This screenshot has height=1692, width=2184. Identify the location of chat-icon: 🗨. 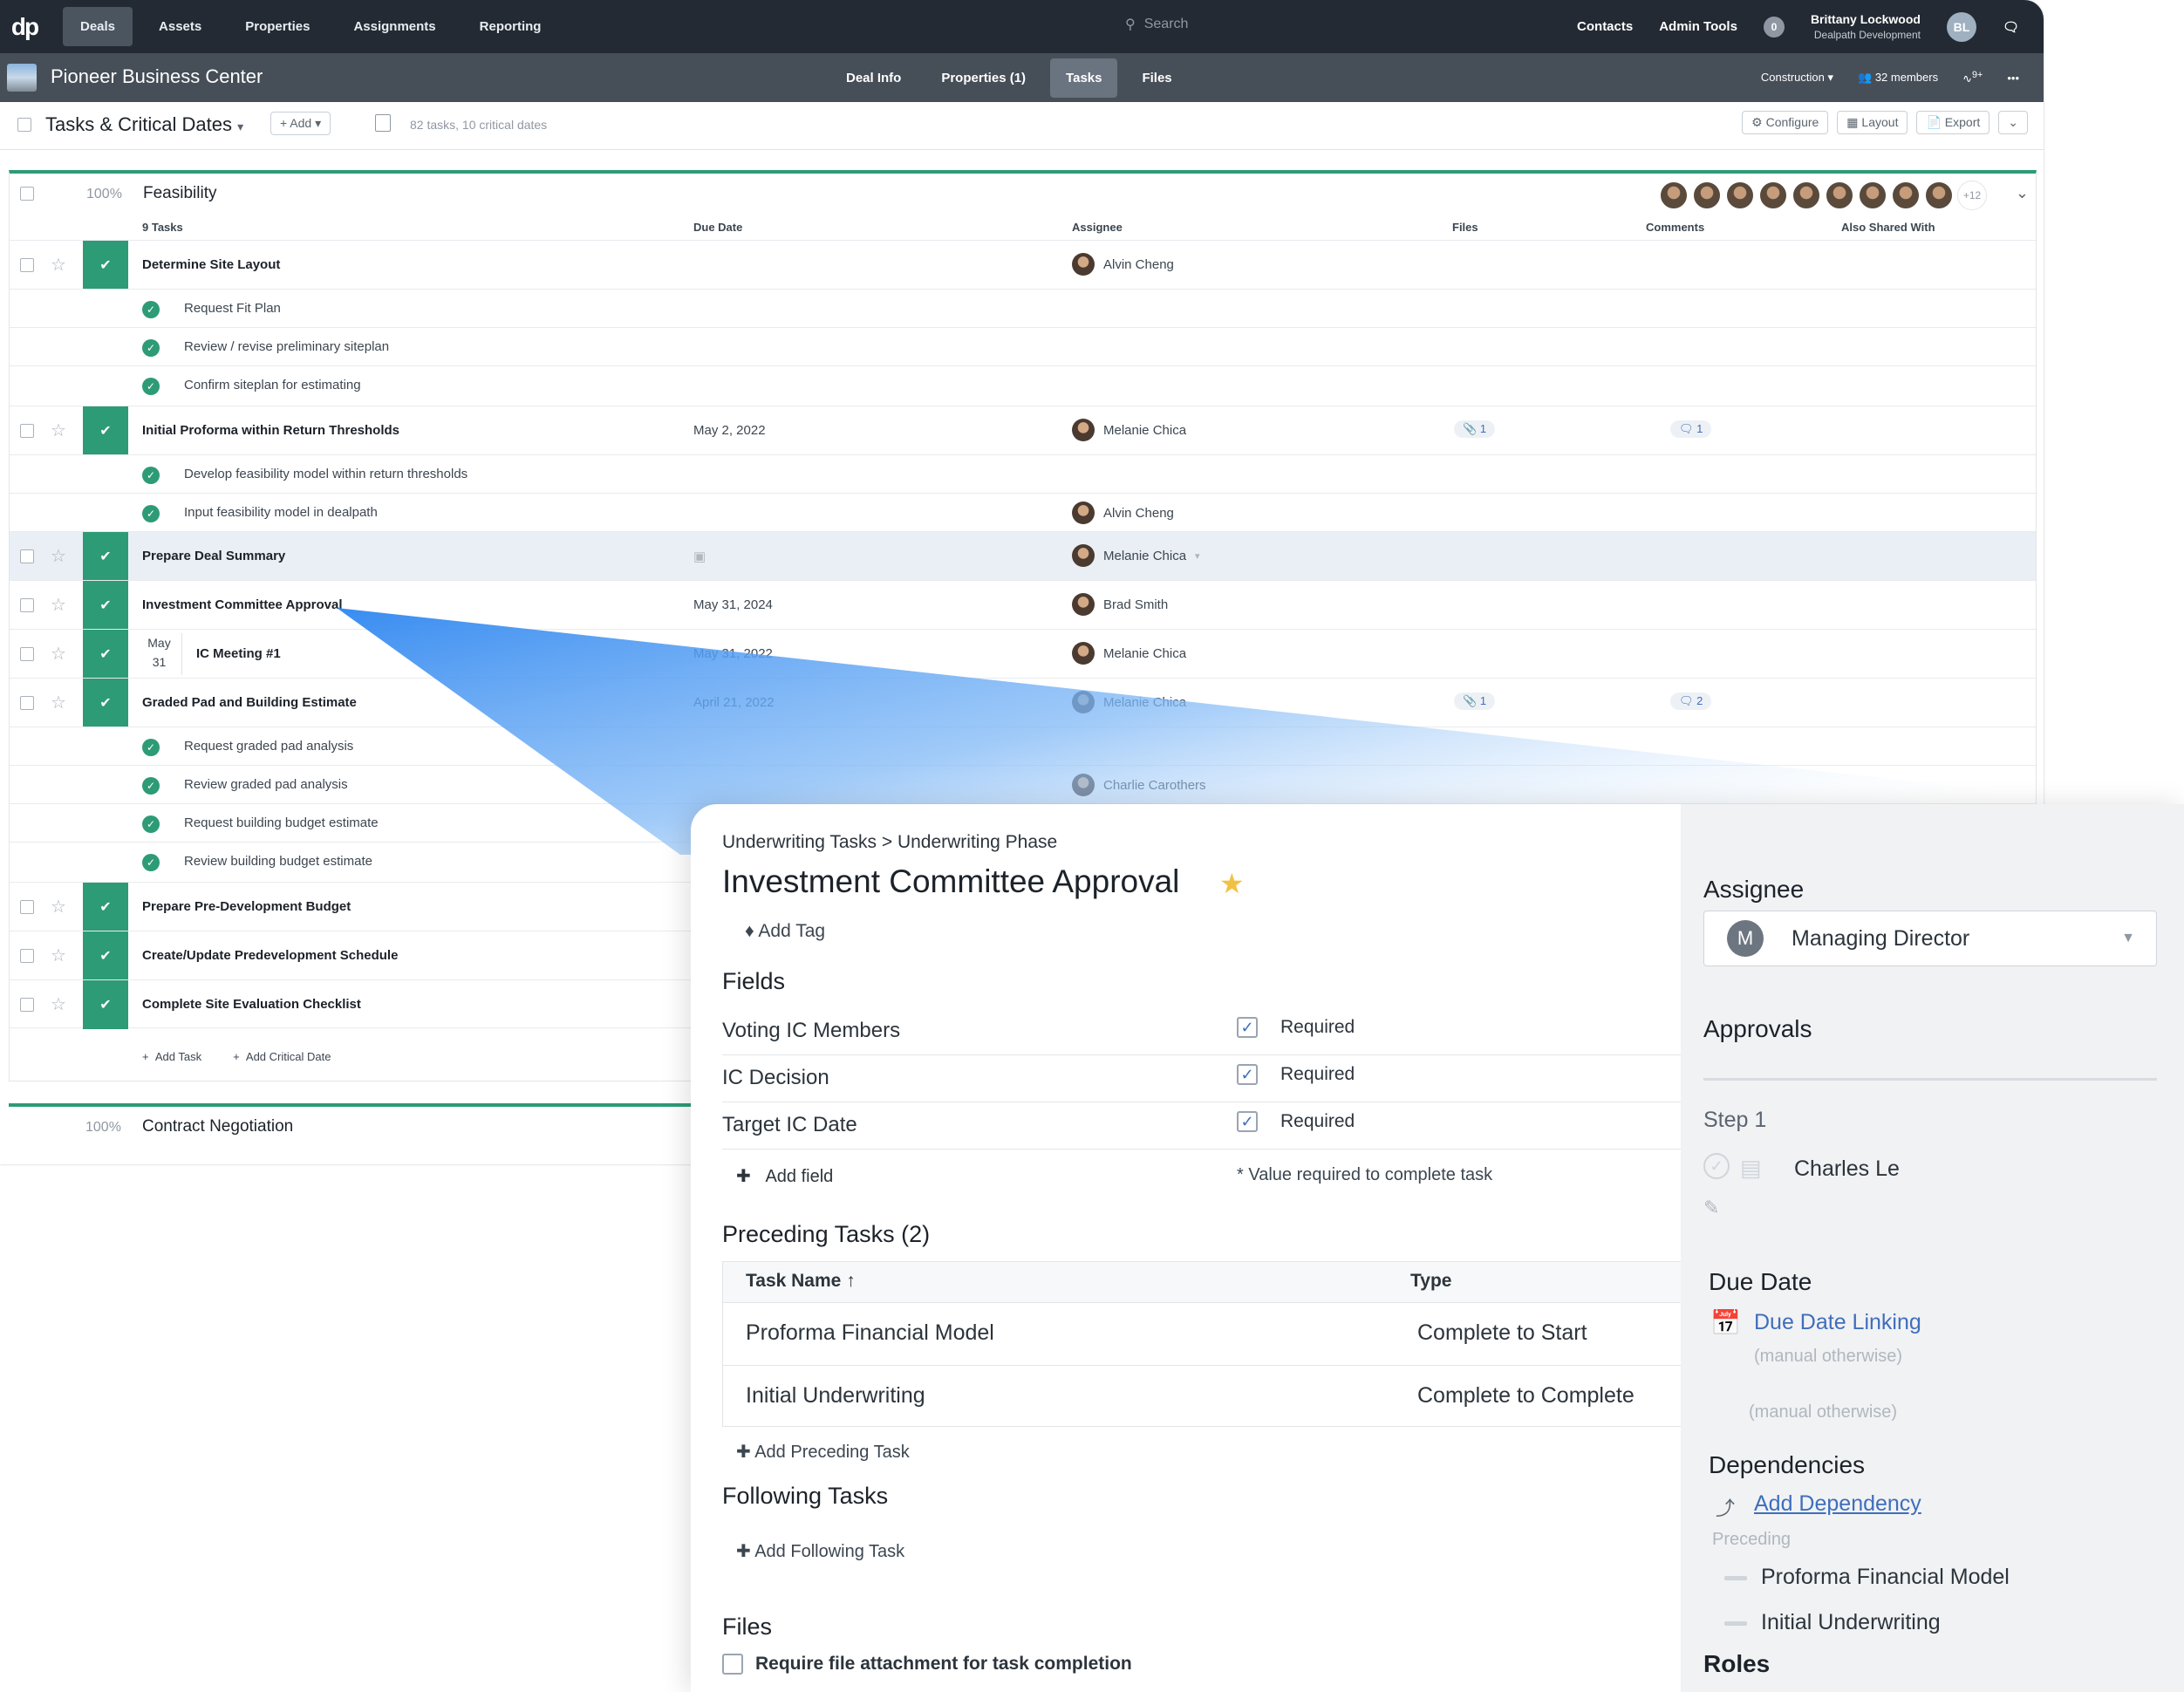
(2011, 27).